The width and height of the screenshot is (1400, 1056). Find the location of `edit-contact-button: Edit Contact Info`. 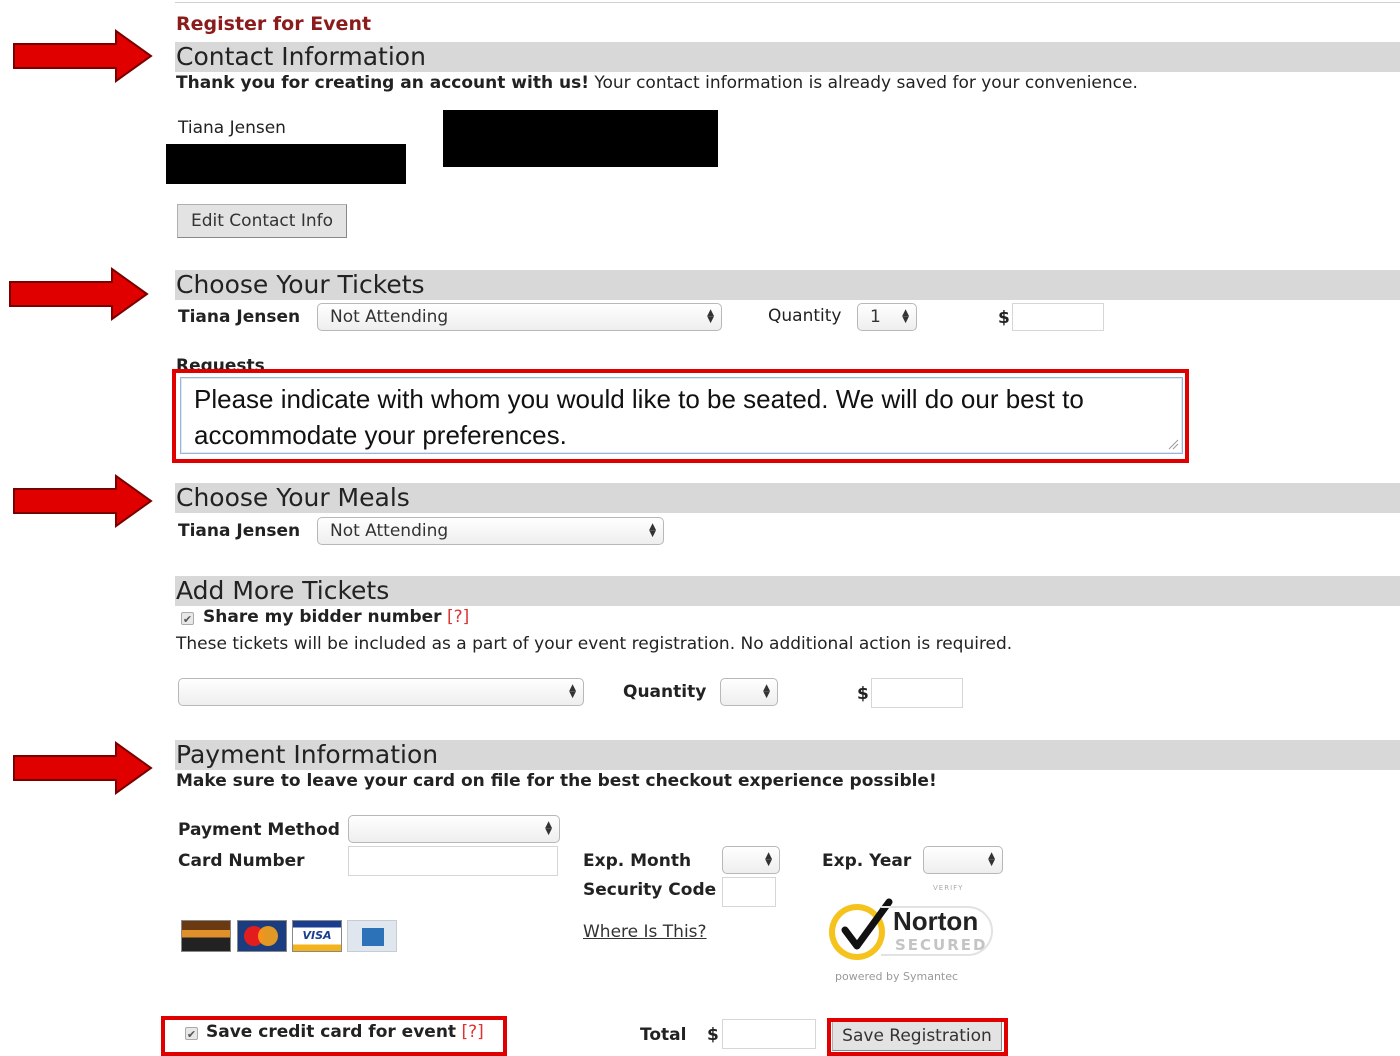

edit-contact-button: Edit Contact Info is located at coordinates (262, 221).